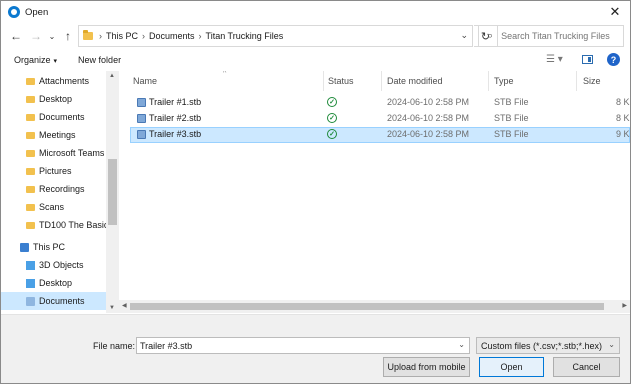  I want to click on help-icon: ?, so click(613, 59).